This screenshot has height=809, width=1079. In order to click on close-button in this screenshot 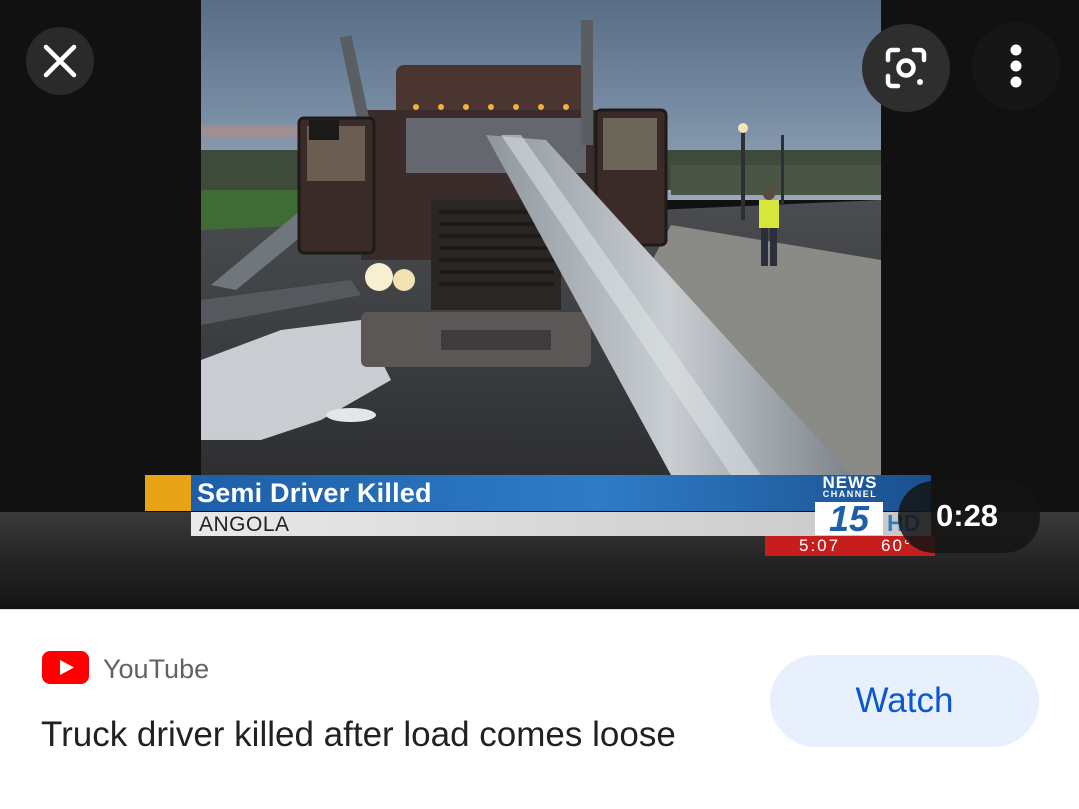, I will do `click(60, 61)`.